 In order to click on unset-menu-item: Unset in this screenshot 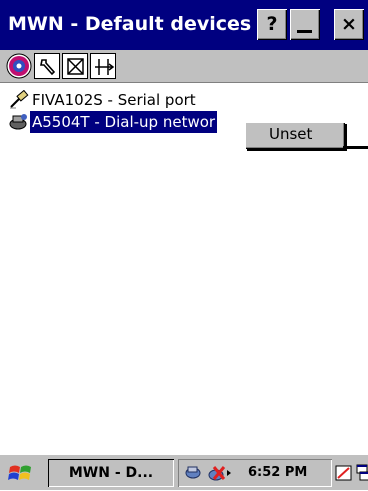, I will do `click(290, 134)`.